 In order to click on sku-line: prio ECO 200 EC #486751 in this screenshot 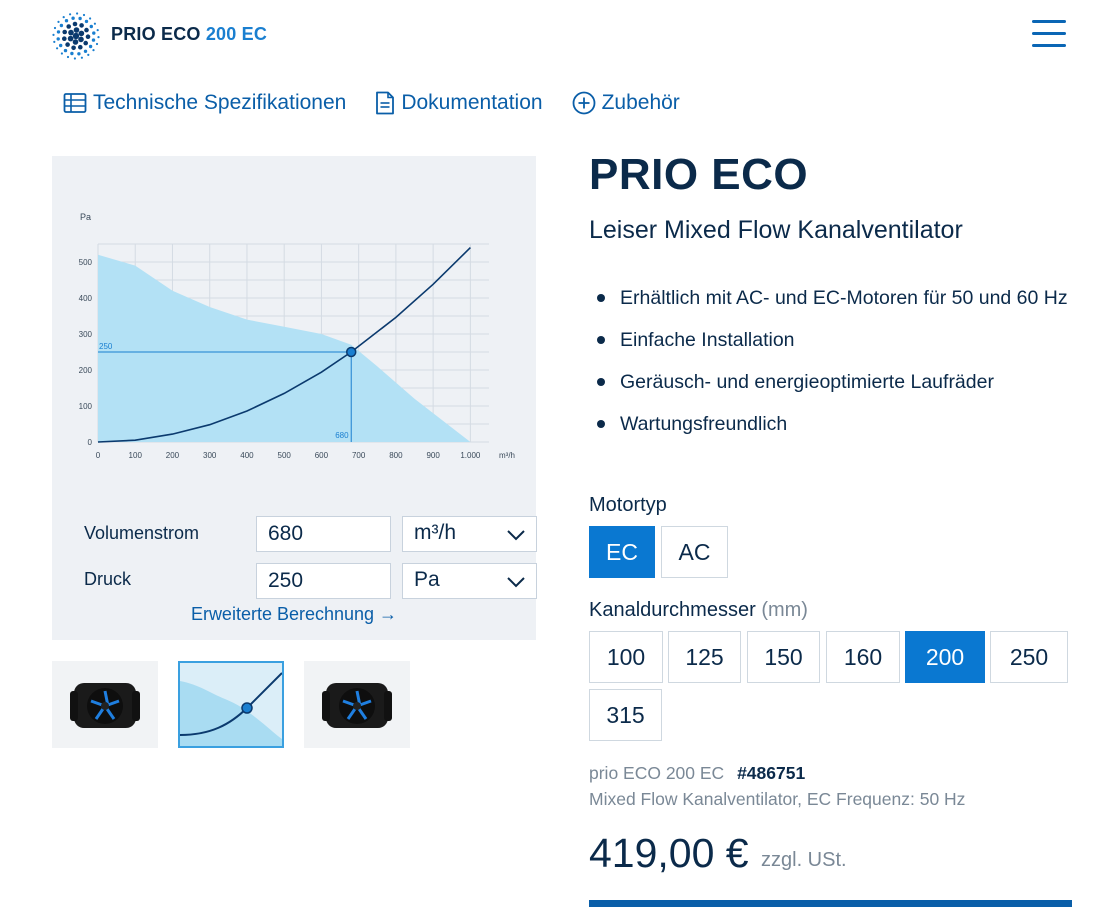, I will do `click(697, 773)`.